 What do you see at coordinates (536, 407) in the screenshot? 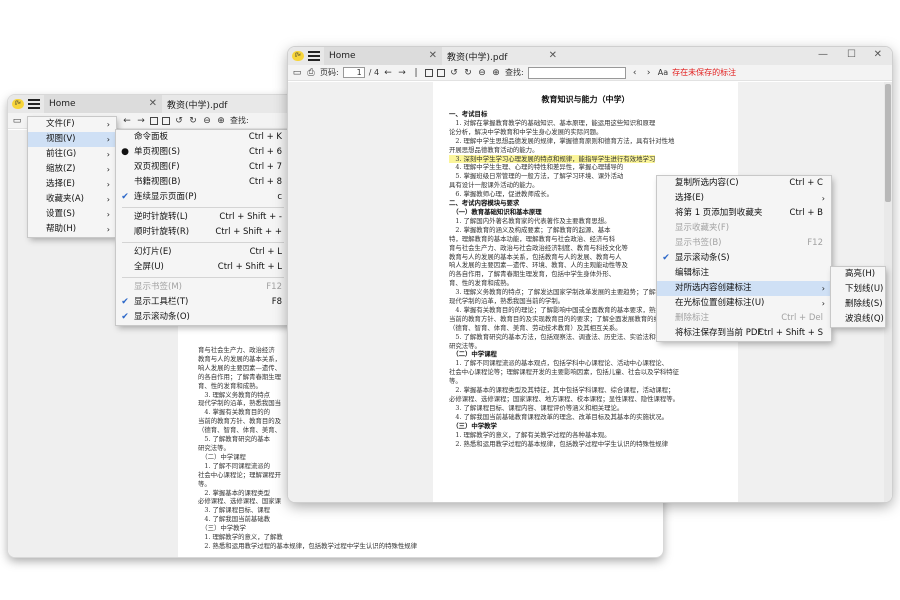
I see `page-text-line: 3. 了解课程目标、课程内容、课程评价等涵义和相关理论。` at bounding box center [536, 407].